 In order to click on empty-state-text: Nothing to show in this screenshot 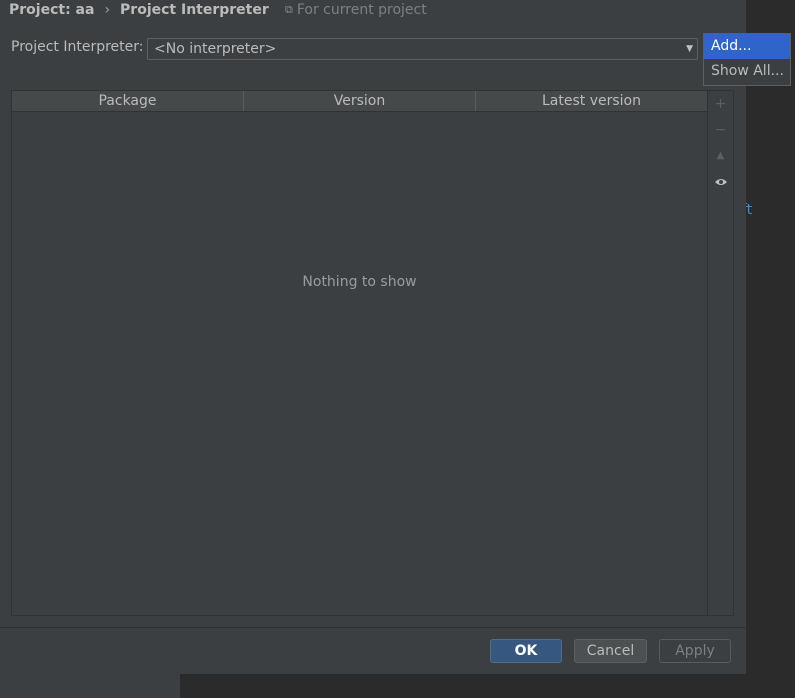, I will do `click(359, 282)`.